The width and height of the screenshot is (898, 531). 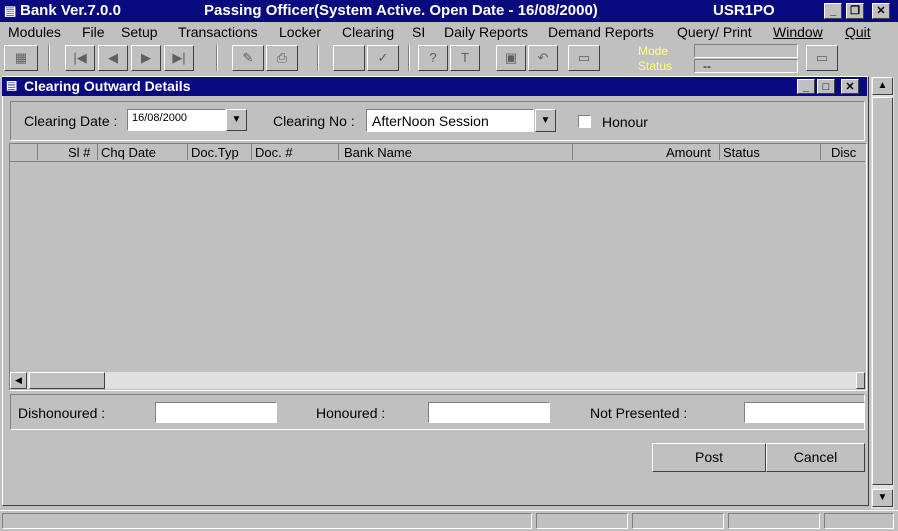 What do you see at coordinates (449, 520) in the screenshot?
I see `status-bar` at bounding box center [449, 520].